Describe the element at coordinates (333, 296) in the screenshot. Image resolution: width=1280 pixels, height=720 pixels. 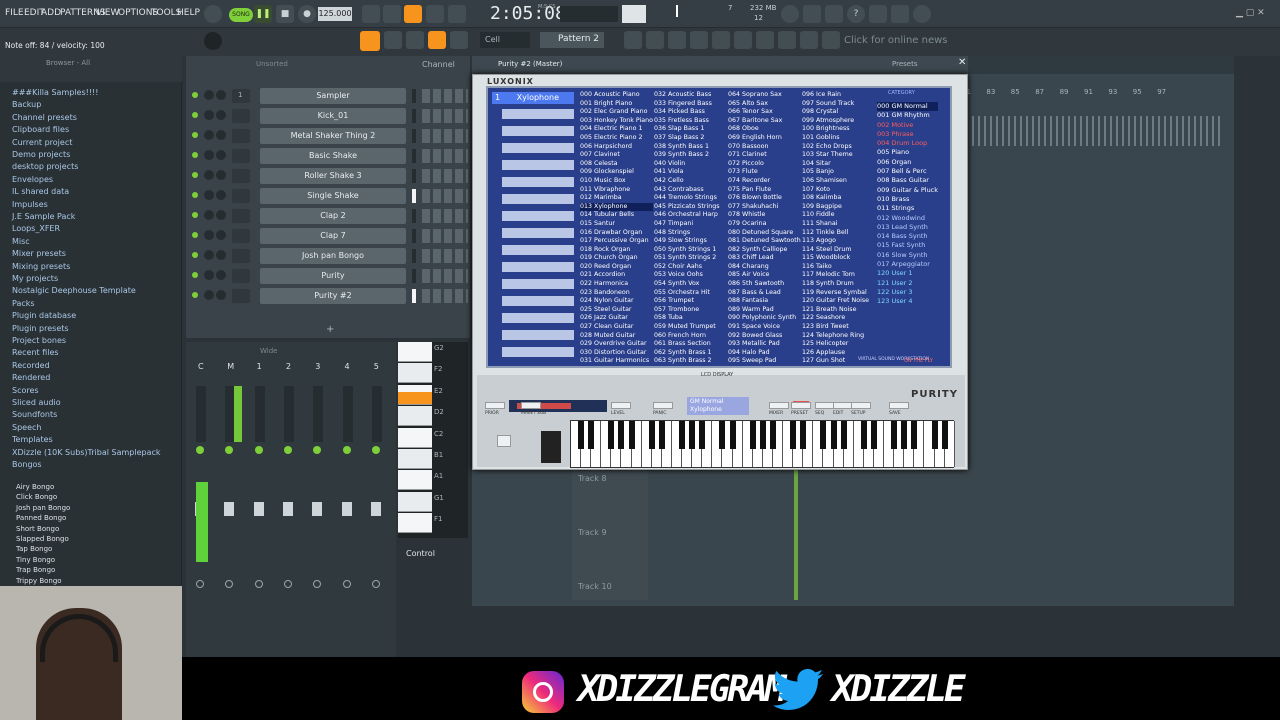
I see `channel-name-button: Purity #2` at that location.